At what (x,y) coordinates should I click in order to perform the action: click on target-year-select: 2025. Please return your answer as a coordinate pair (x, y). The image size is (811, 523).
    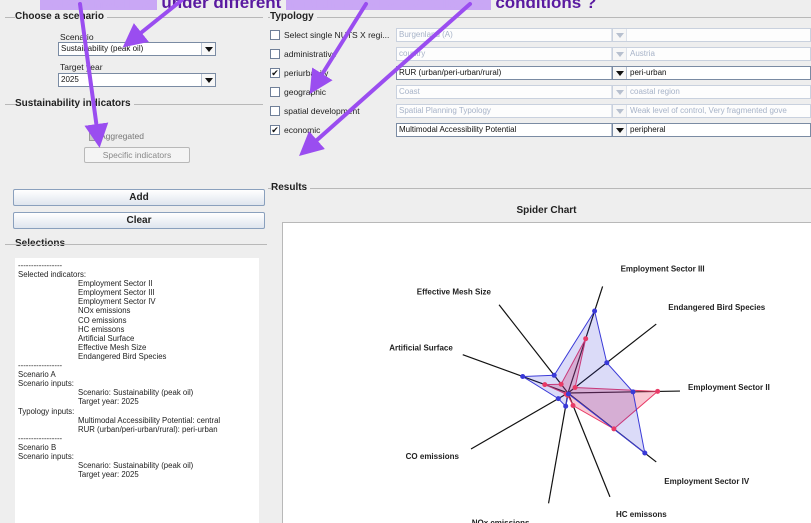
    Looking at the image, I should click on (137, 80).